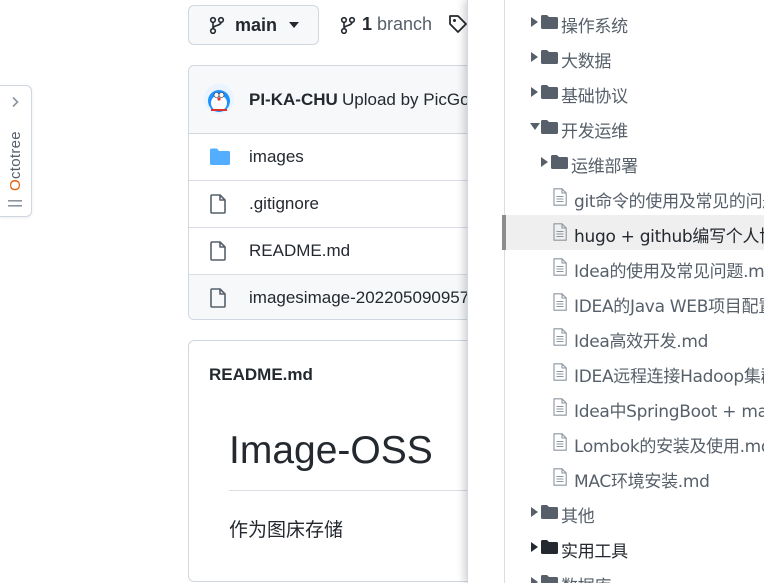 The height and width of the screenshot is (583, 764). Describe the element at coordinates (286, 530) in the screenshot. I see `readme-body: 作为图床存储` at that location.